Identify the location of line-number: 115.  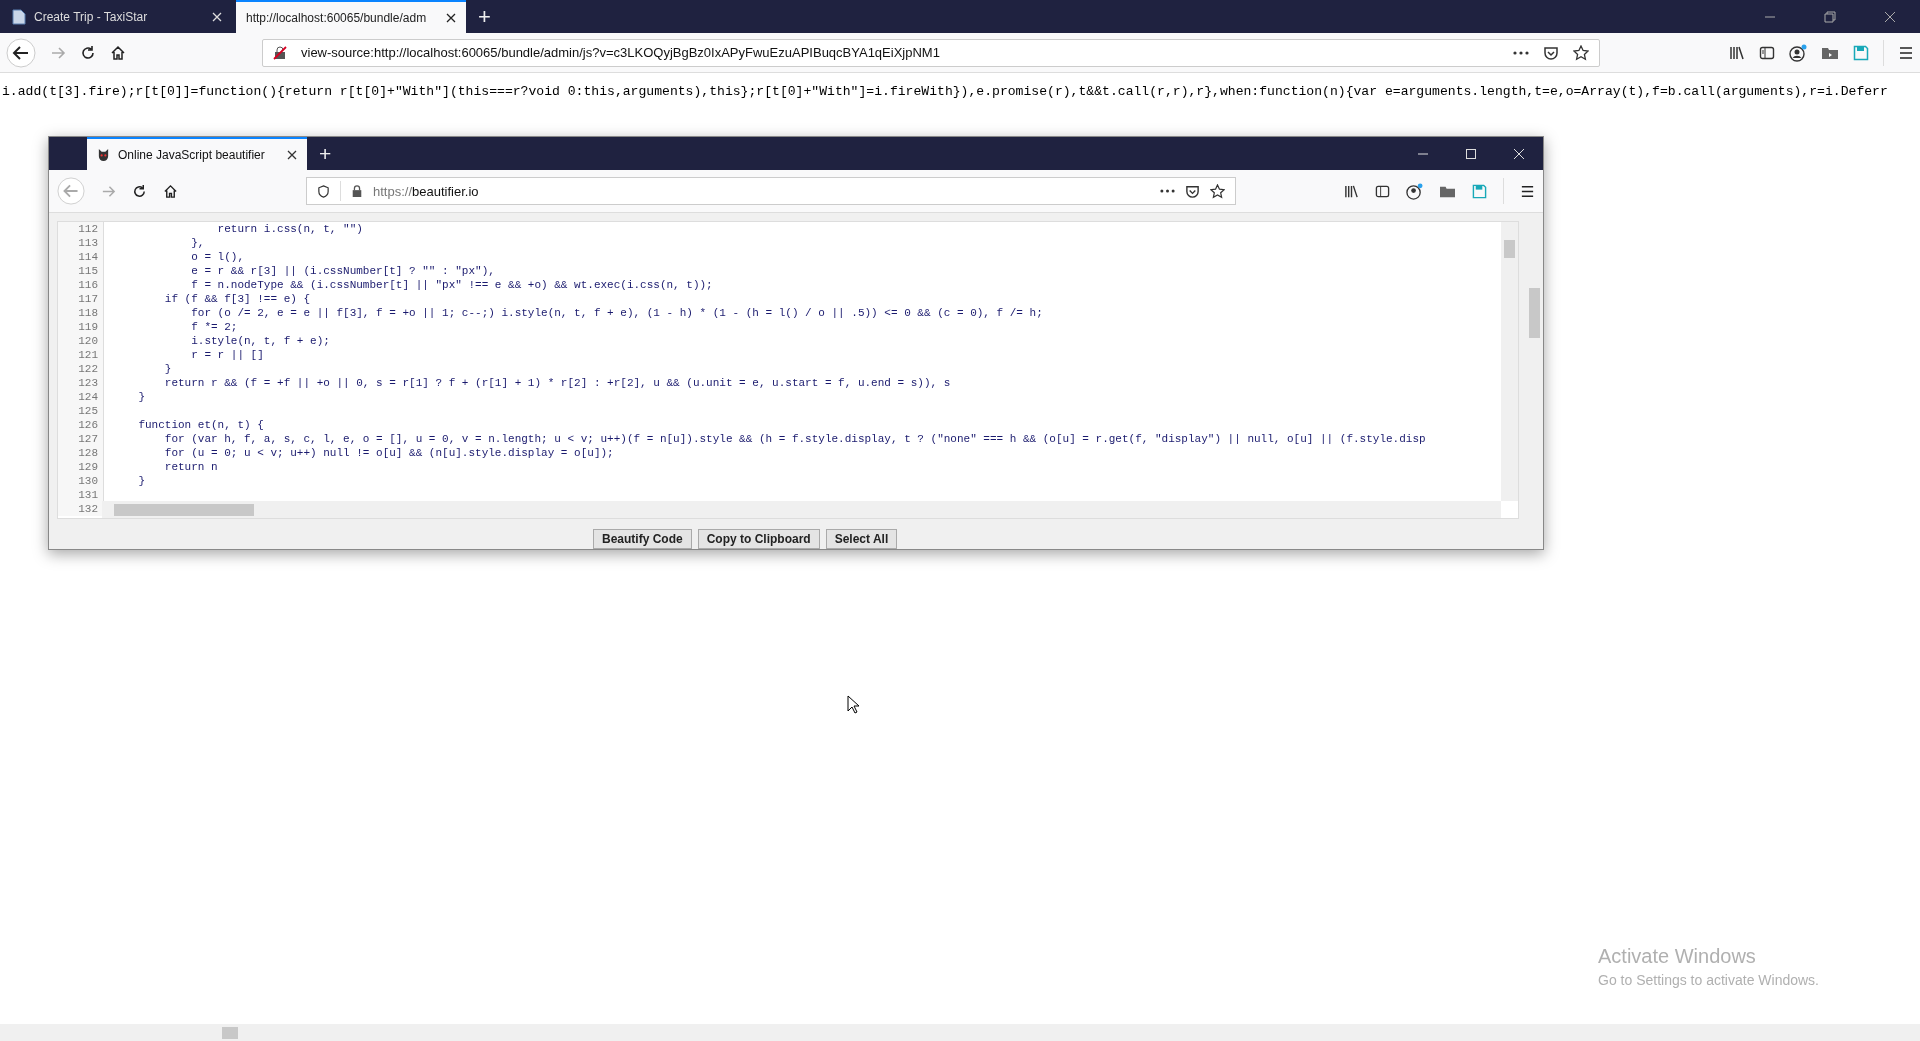
(81, 271).